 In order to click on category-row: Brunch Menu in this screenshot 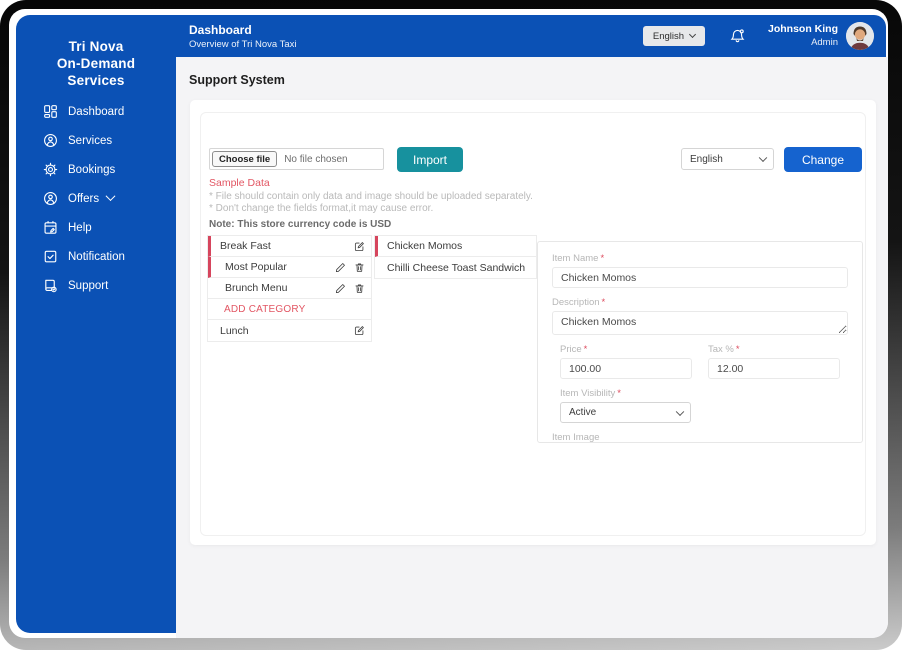, I will do `click(289, 288)`.